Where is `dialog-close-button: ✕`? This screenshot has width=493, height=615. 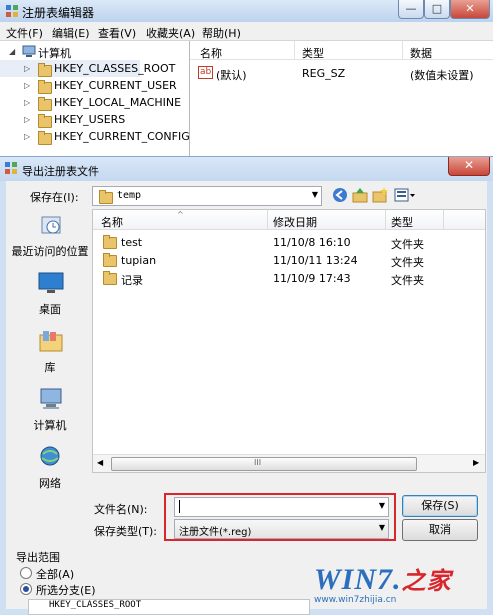
dialog-close-button: ✕ is located at coordinates (469, 166).